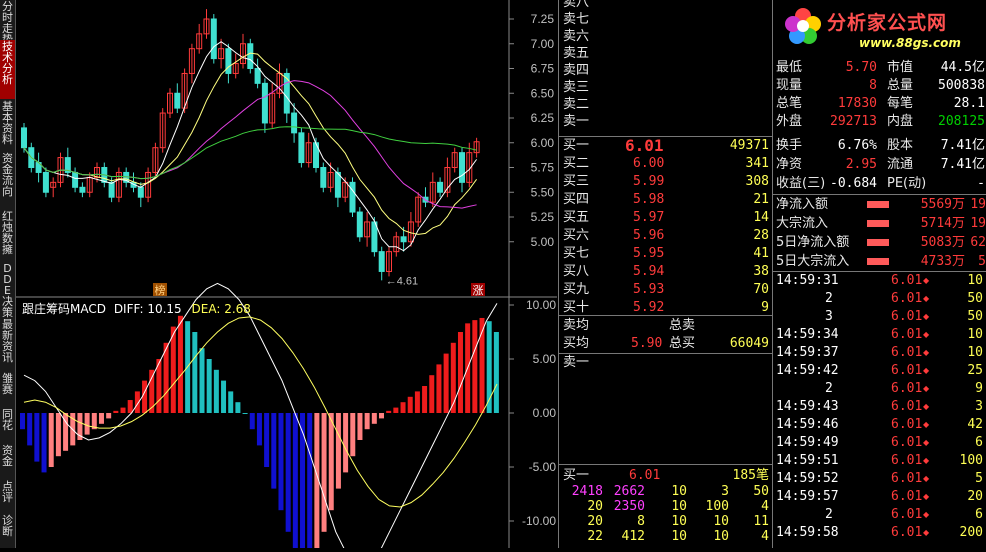  I want to click on buy-level-volume: 21, so click(761, 199).